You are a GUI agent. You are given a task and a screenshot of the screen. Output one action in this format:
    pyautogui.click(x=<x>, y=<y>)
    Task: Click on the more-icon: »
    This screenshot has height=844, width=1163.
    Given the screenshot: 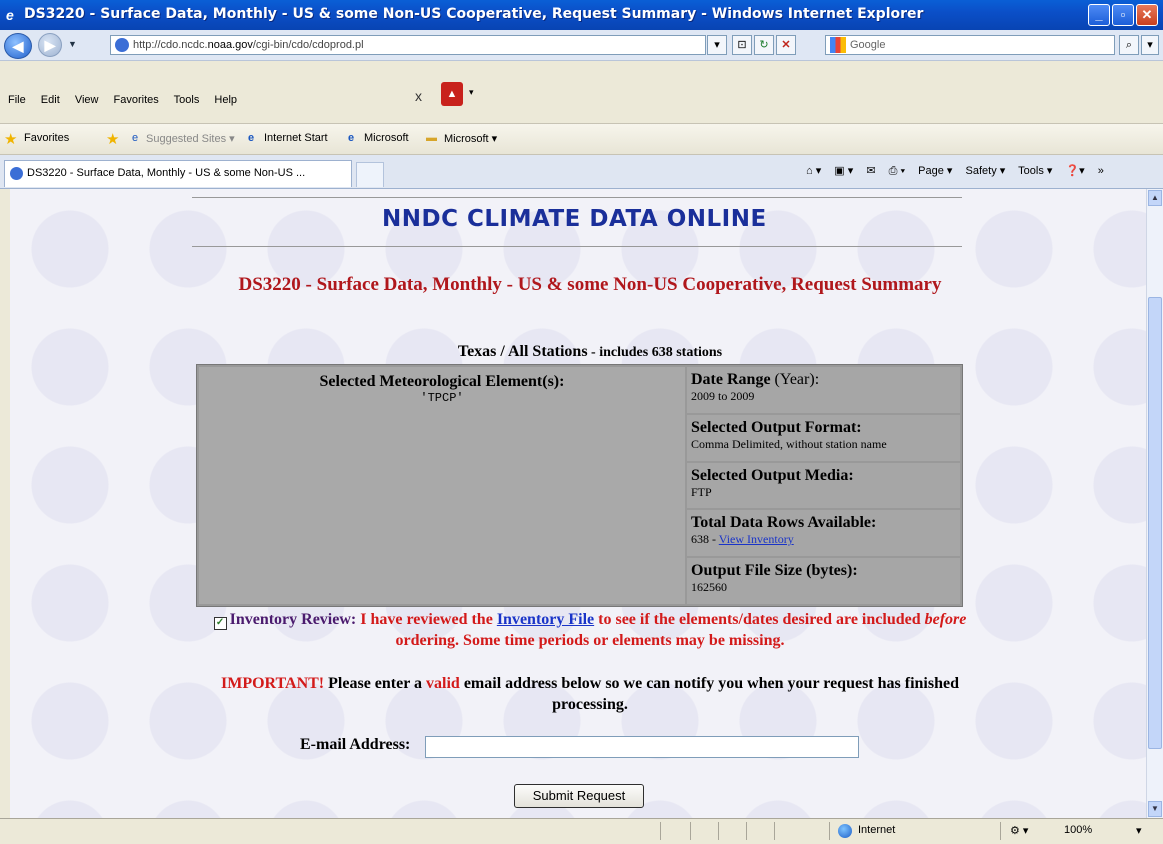 What is the action you would take?
    pyautogui.click(x=1101, y=171)
    